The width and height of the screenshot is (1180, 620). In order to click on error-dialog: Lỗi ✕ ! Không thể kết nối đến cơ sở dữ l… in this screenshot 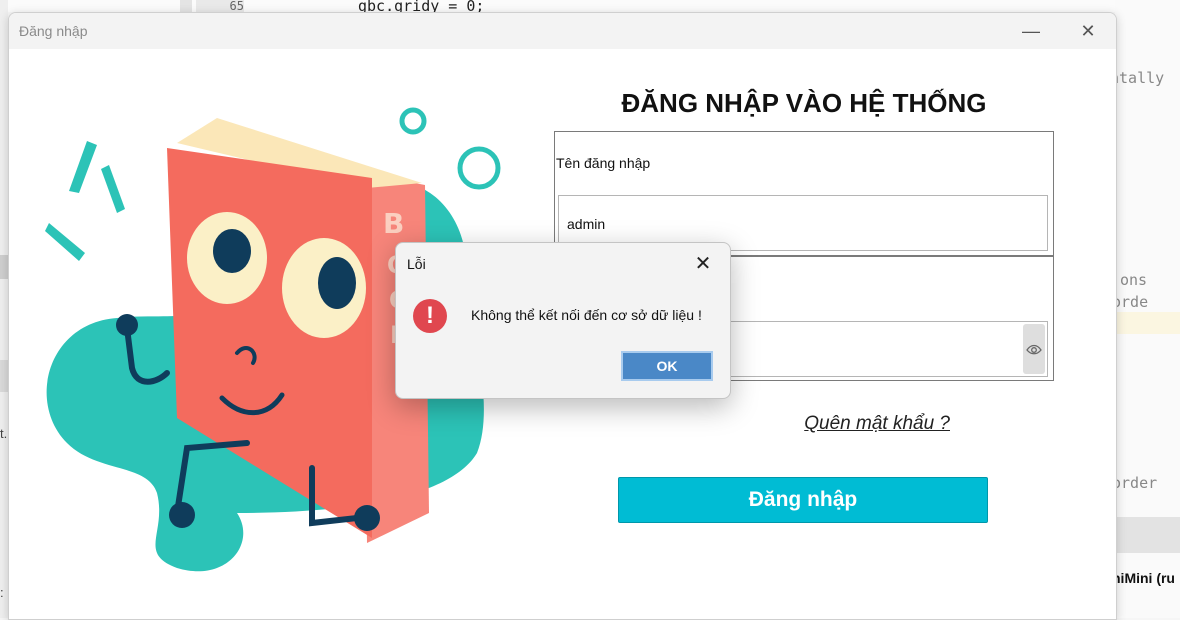, I will do `click(563, 320)`.